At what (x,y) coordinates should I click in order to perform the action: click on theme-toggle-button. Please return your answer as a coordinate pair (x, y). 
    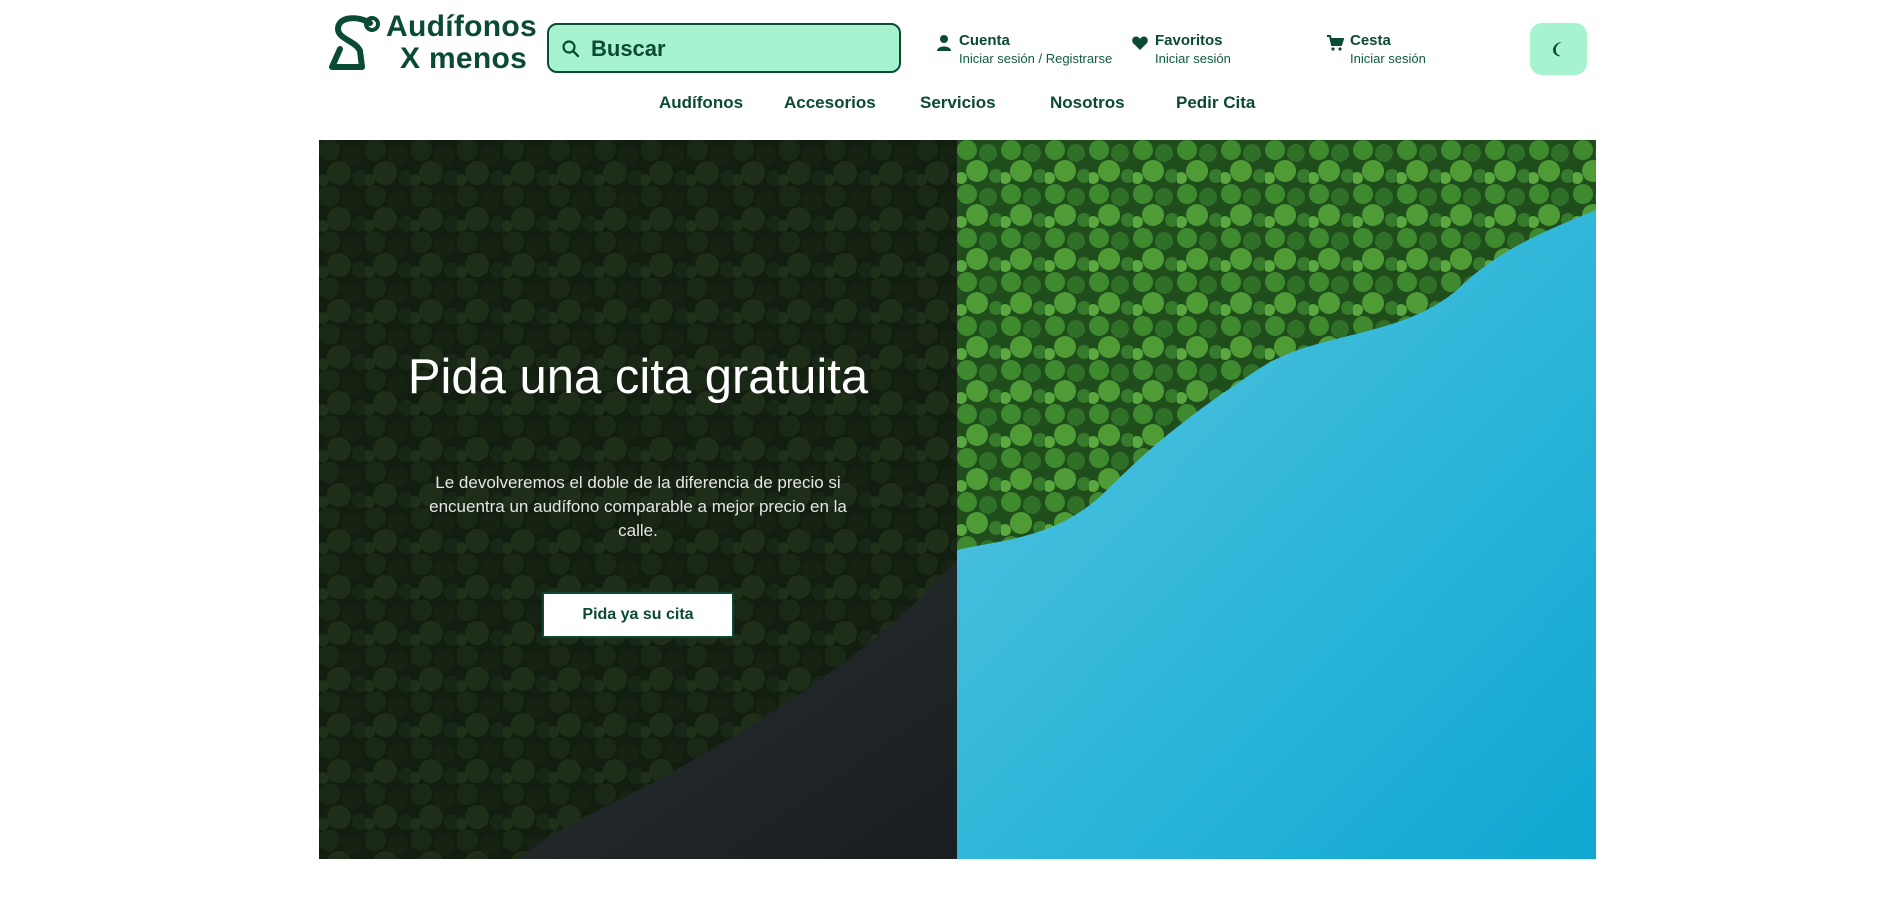
    Looking at the image, I should click on (1558, 49).